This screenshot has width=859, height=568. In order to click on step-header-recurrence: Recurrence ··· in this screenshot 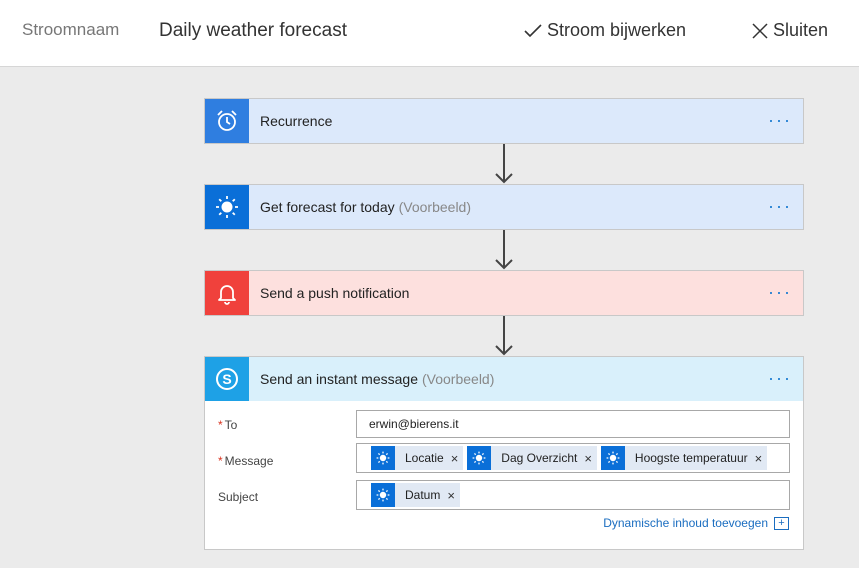, I will do `click(504, 121)`.